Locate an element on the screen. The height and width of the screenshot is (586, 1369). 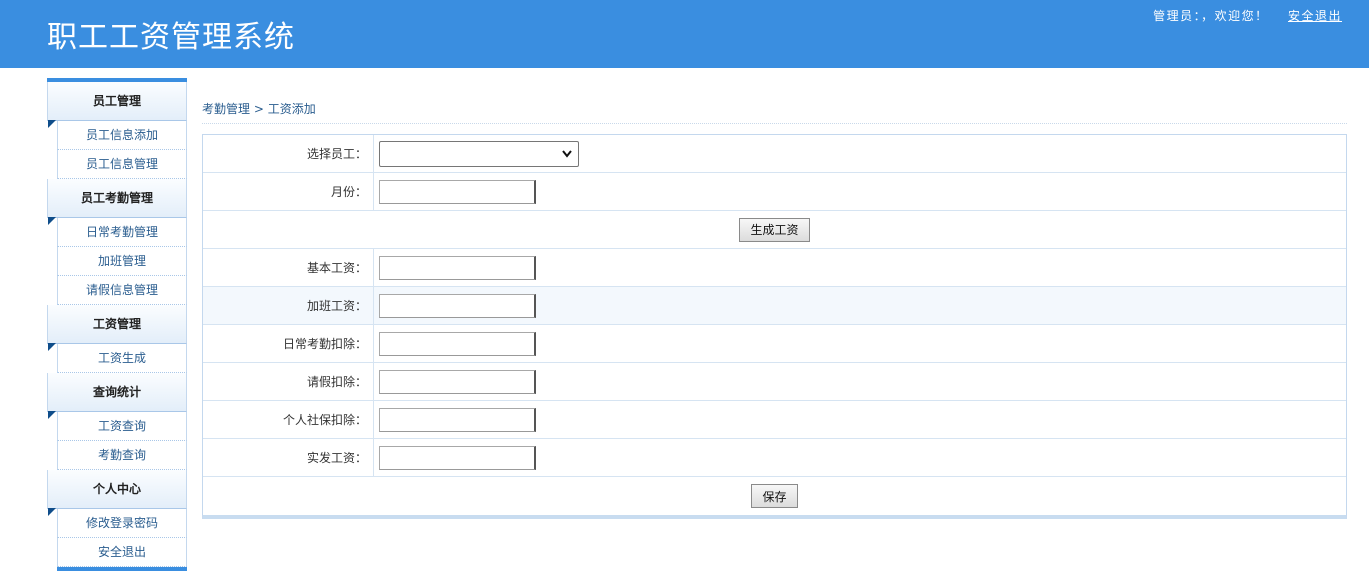
social-insurance-input is located at coordinates (457, 419).